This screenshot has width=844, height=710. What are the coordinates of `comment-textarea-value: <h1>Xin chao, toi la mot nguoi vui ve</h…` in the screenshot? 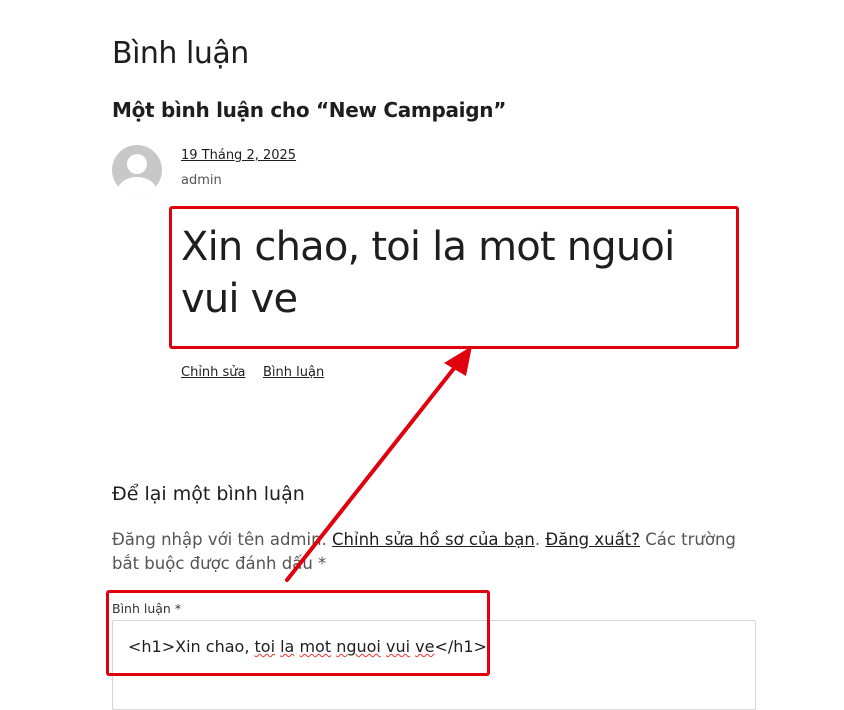 It's located at (307, 646).